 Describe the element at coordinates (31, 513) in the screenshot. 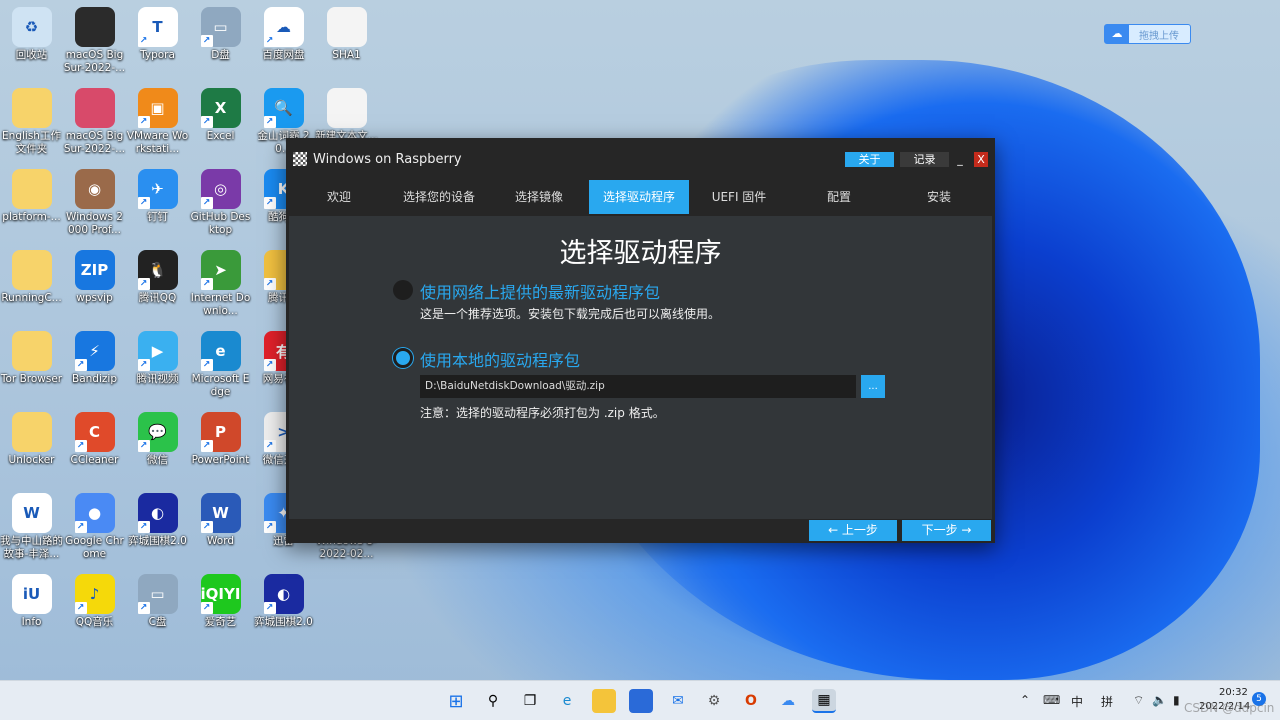

I see `icon-glyph: W` at that location.